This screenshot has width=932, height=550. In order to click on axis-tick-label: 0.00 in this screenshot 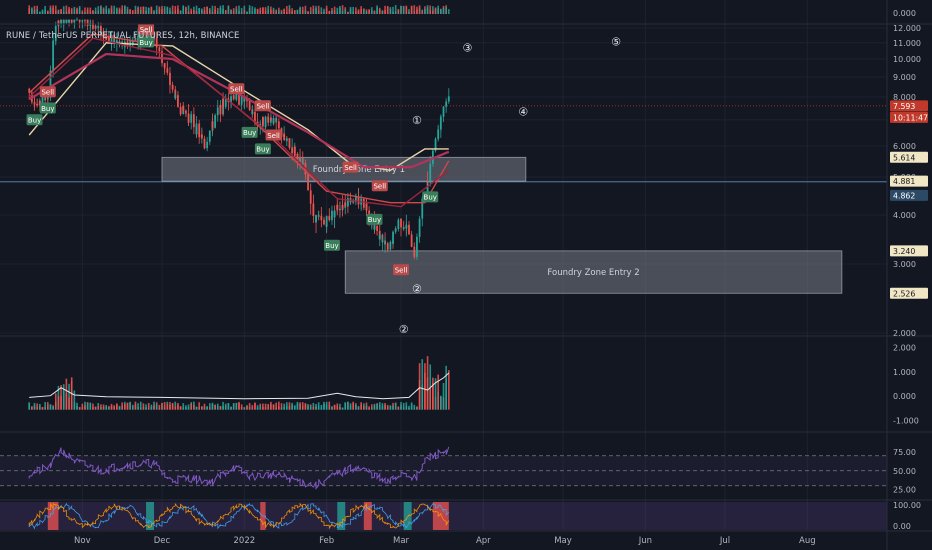, I will do `click(902, 526)`.